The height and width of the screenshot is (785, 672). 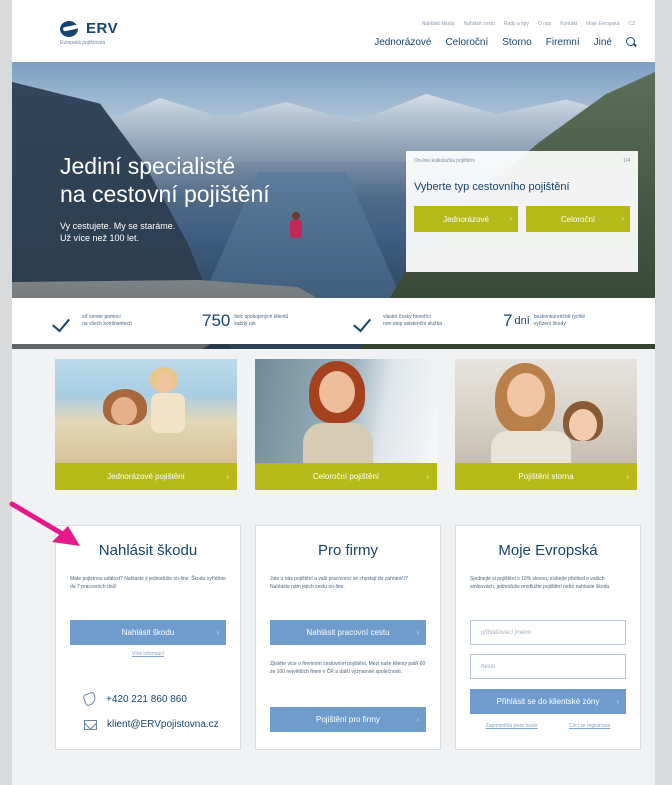 What do you see at coordinates (531, 447) in the screenshot?
I see `mother-shoulders` at bounding box center [531, 447].